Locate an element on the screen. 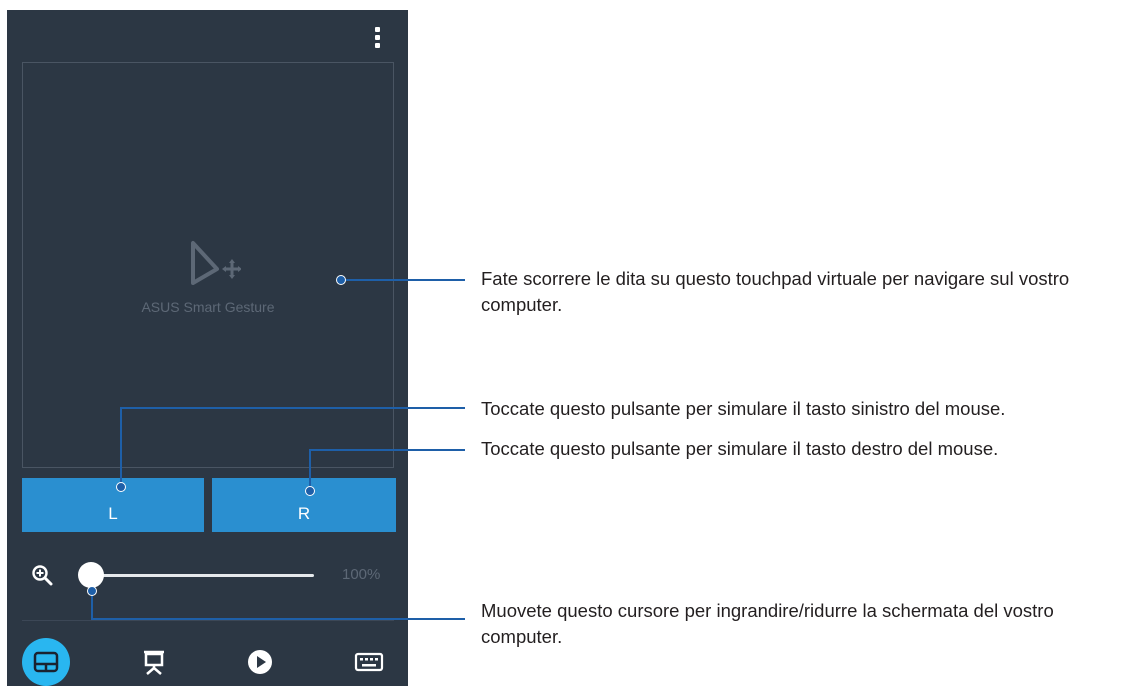 The image size is (1130, 686). zoom-in-icon is located at coordinates (42, 575).